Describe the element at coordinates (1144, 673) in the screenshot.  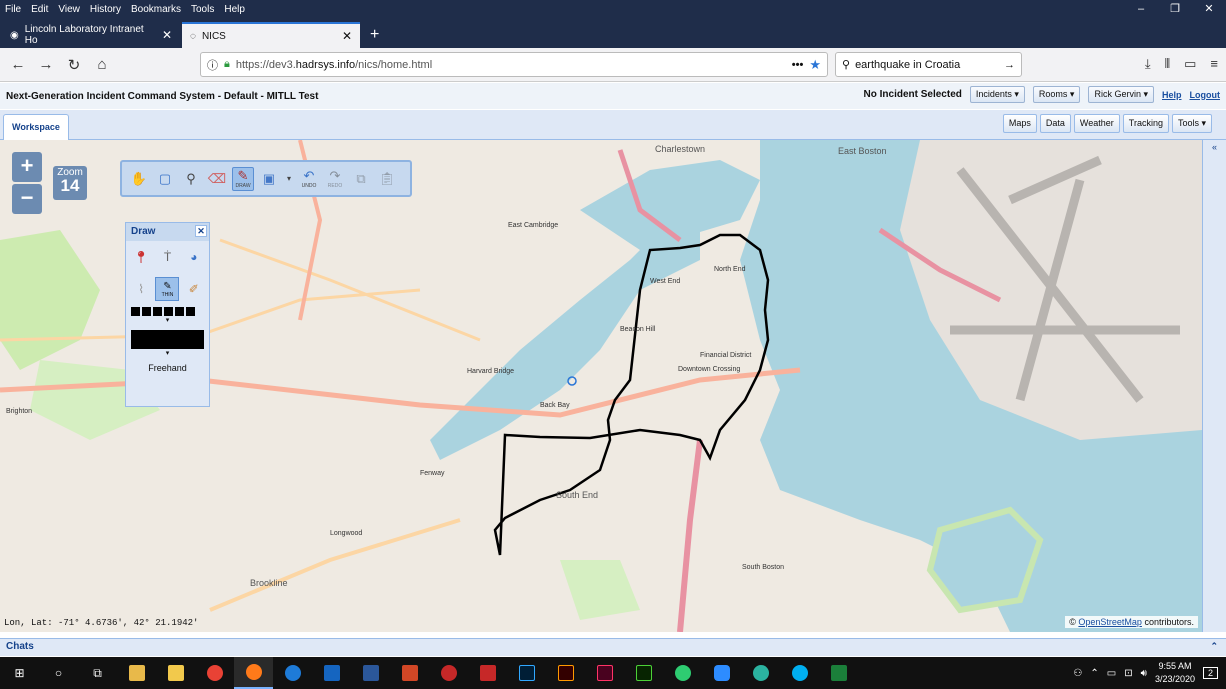
I see `volume-icon: 🔊︎` at that location.